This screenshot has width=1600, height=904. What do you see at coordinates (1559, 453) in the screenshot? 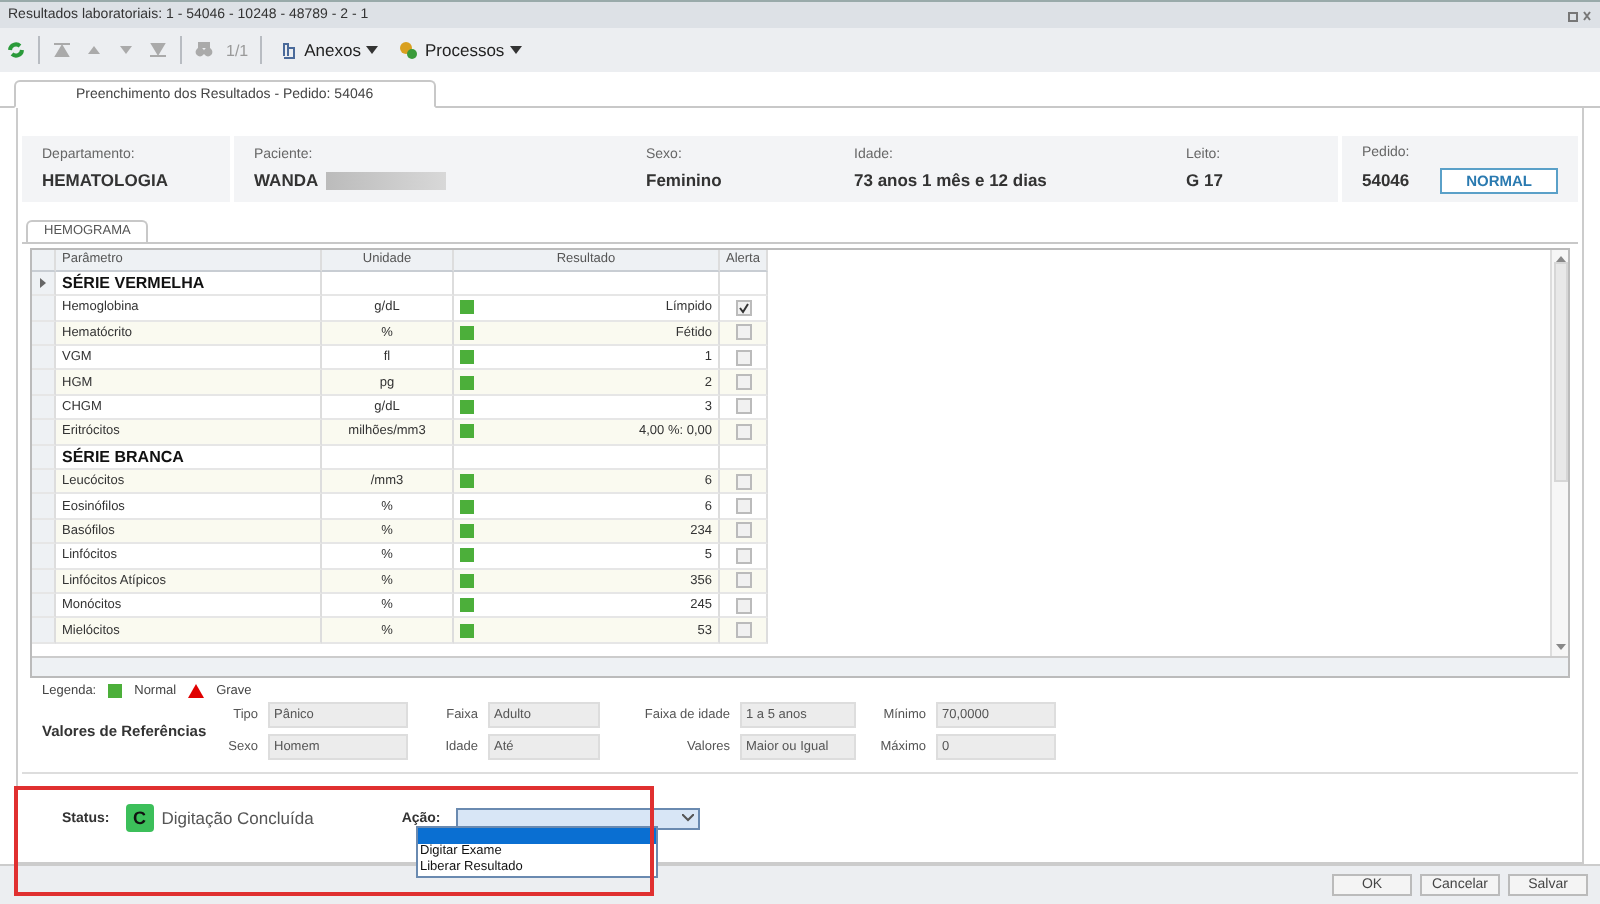
I see `scrollbar` at bounding box center [1559, 453].